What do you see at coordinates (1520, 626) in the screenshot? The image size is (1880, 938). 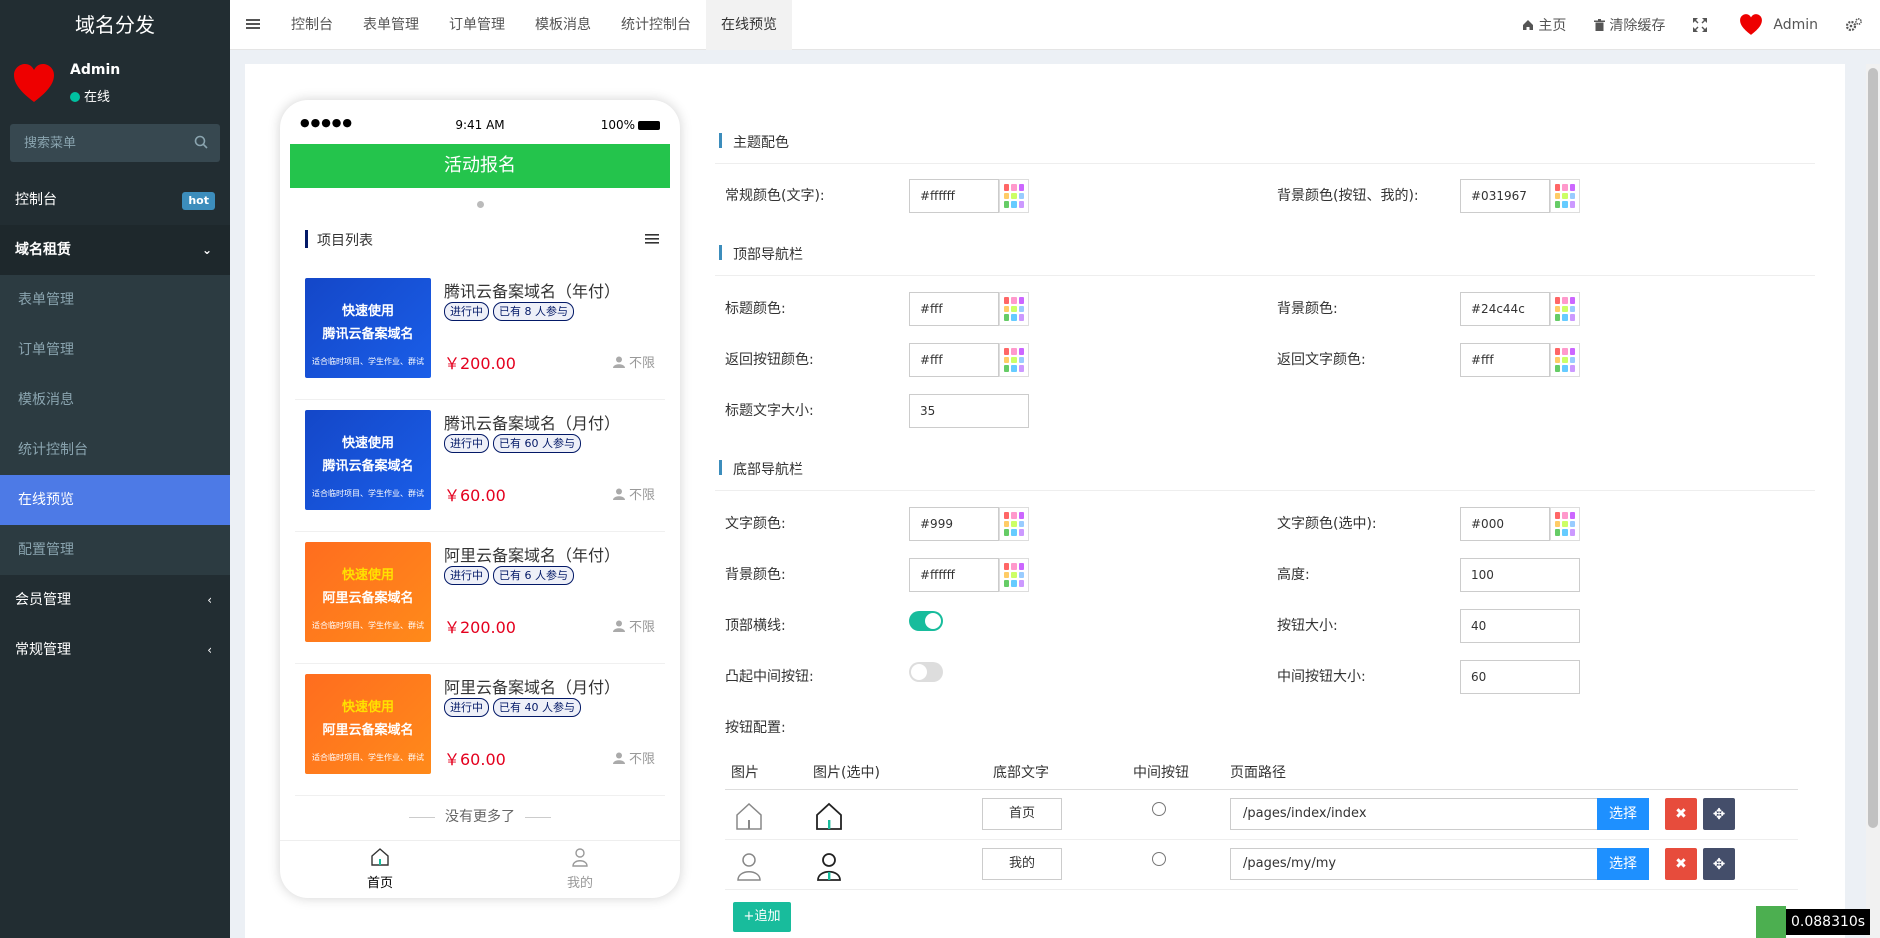 I see `btn-size-input: 40` at bounding box center [1520, 626].